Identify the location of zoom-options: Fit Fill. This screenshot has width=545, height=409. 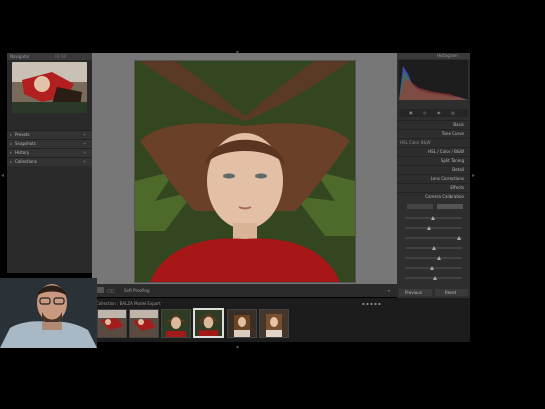
(60, 56).